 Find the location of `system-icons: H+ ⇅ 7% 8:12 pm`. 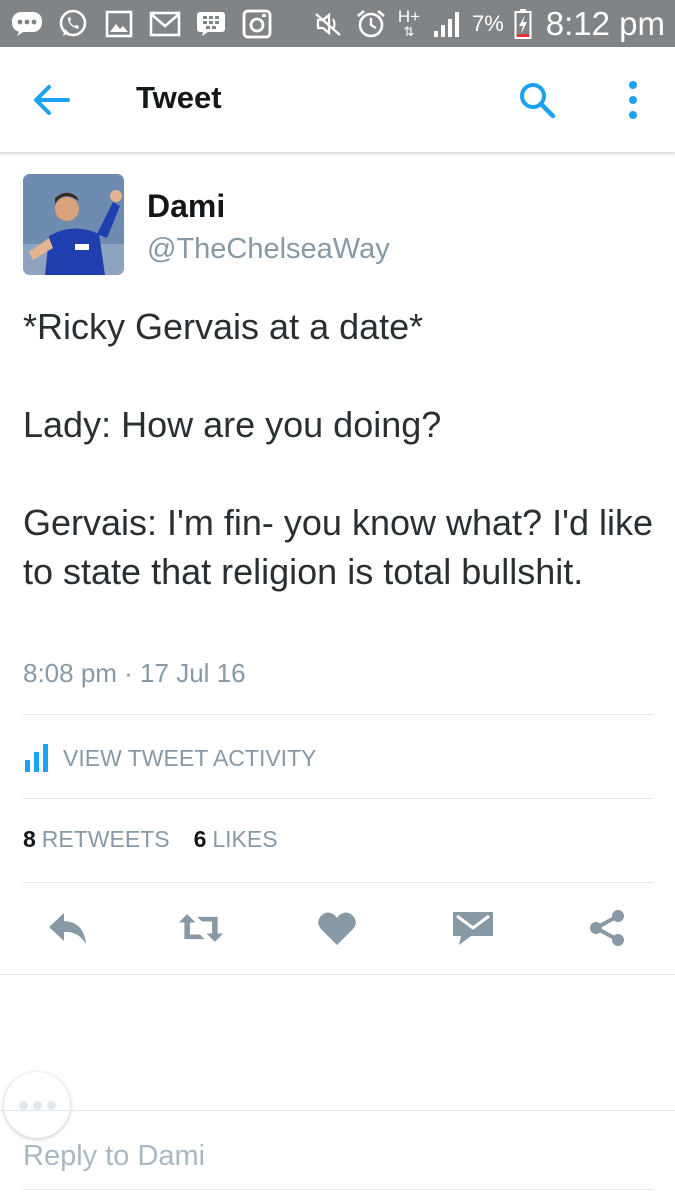

system-icons: H+ ⇅ 7% 8:12 pm is located at coordinates (488, 23).